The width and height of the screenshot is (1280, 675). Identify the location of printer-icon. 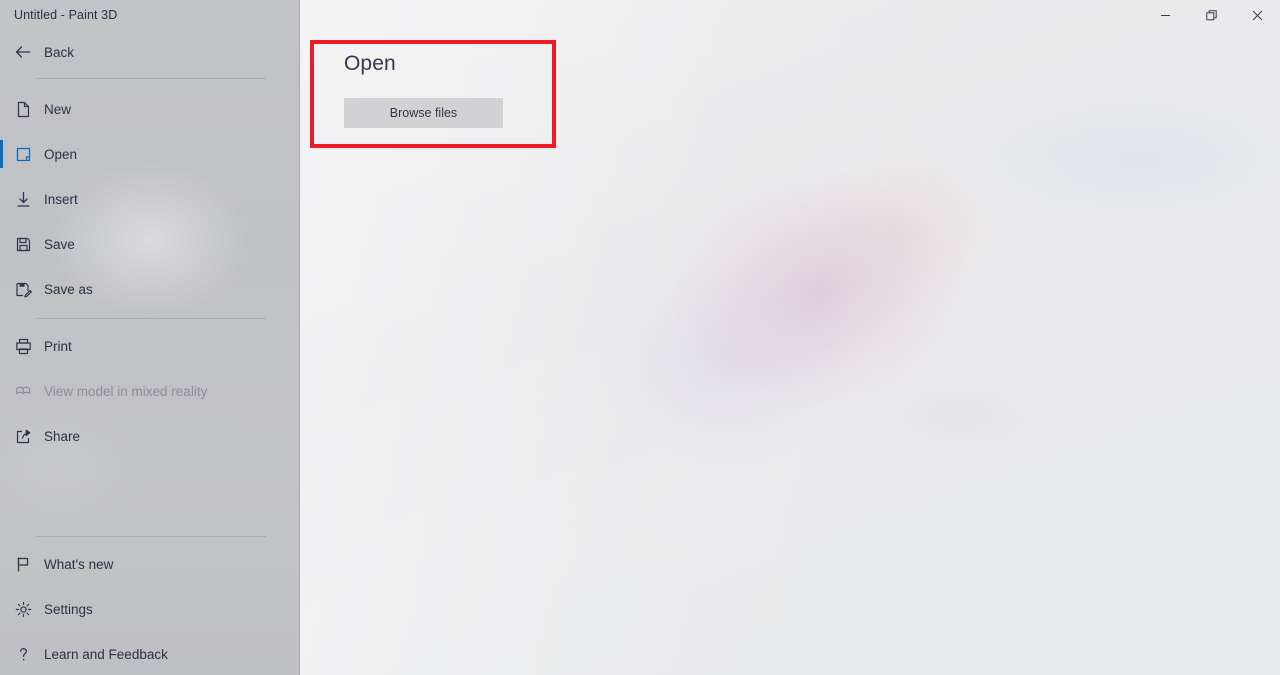
(23, 346).